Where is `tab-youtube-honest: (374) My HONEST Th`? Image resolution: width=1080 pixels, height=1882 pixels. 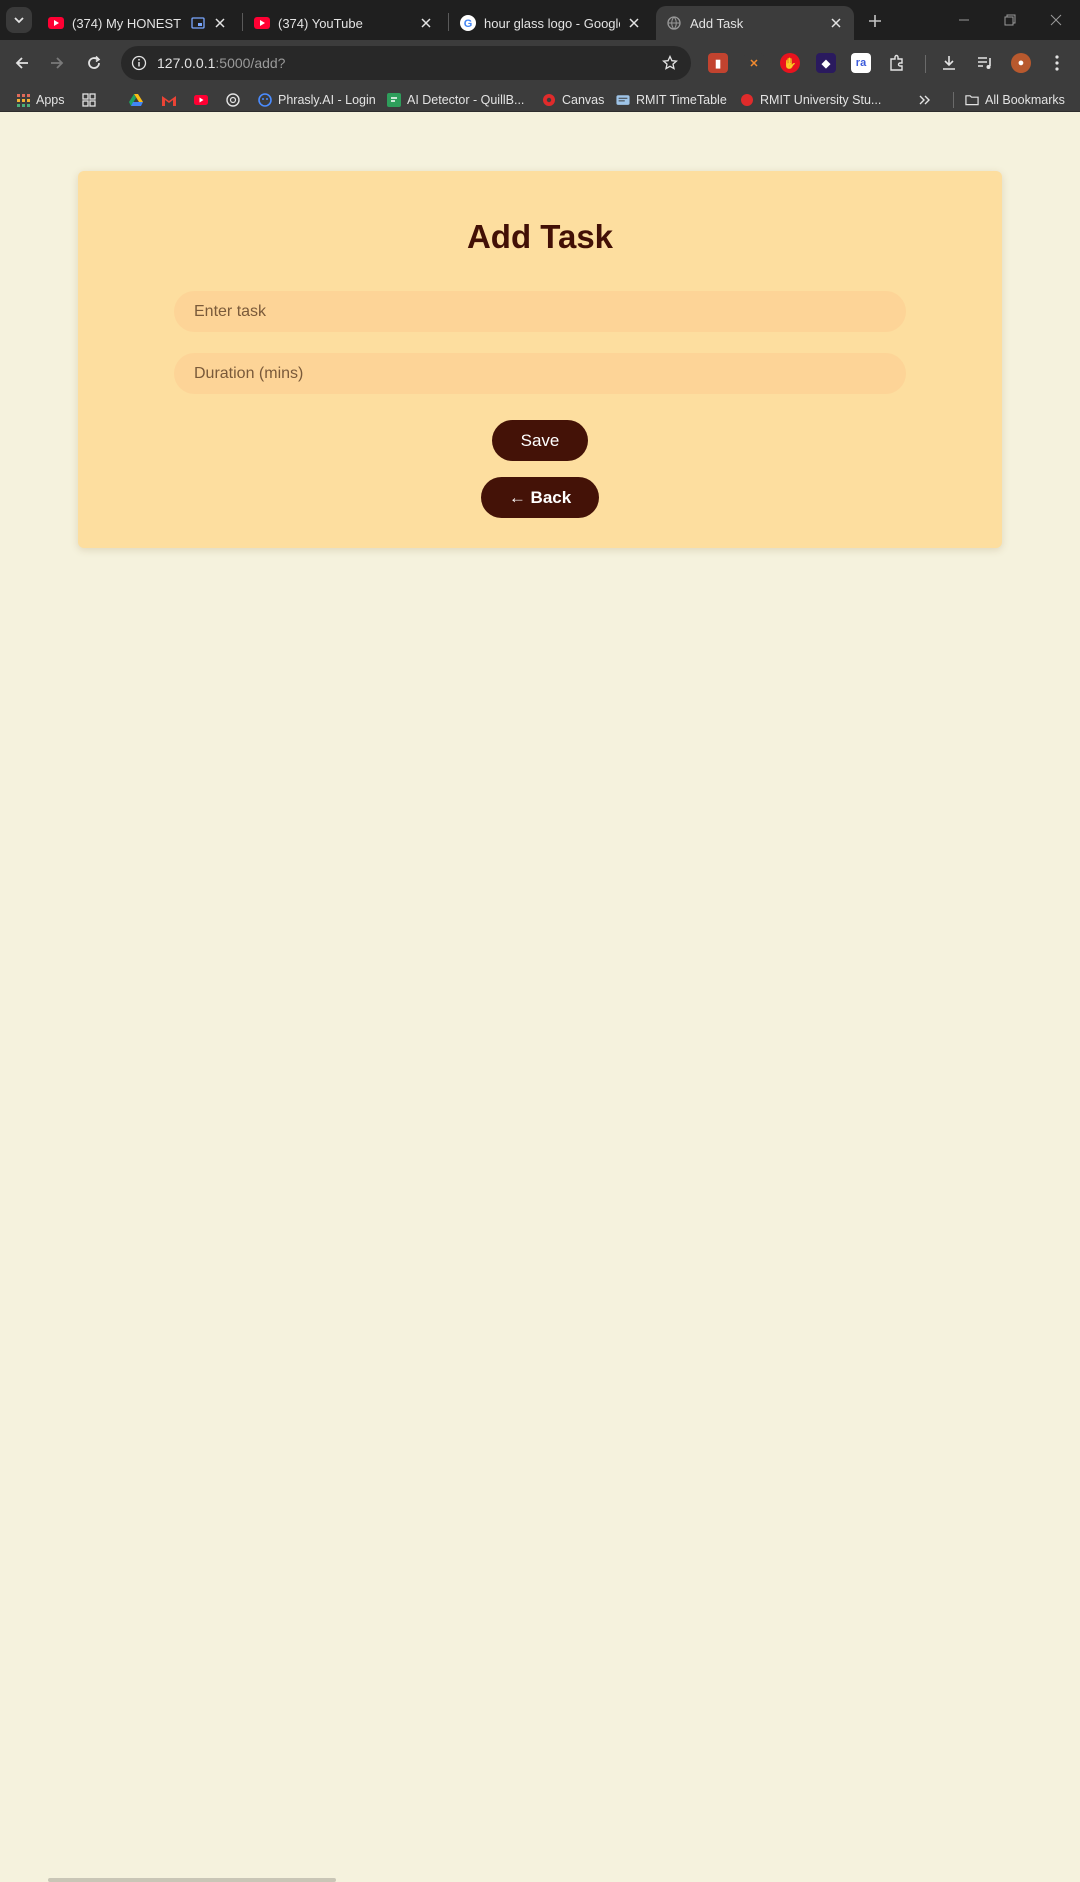 tab-youtube-honest: (374) My HONEST Th is located at coordinates (138, 23).